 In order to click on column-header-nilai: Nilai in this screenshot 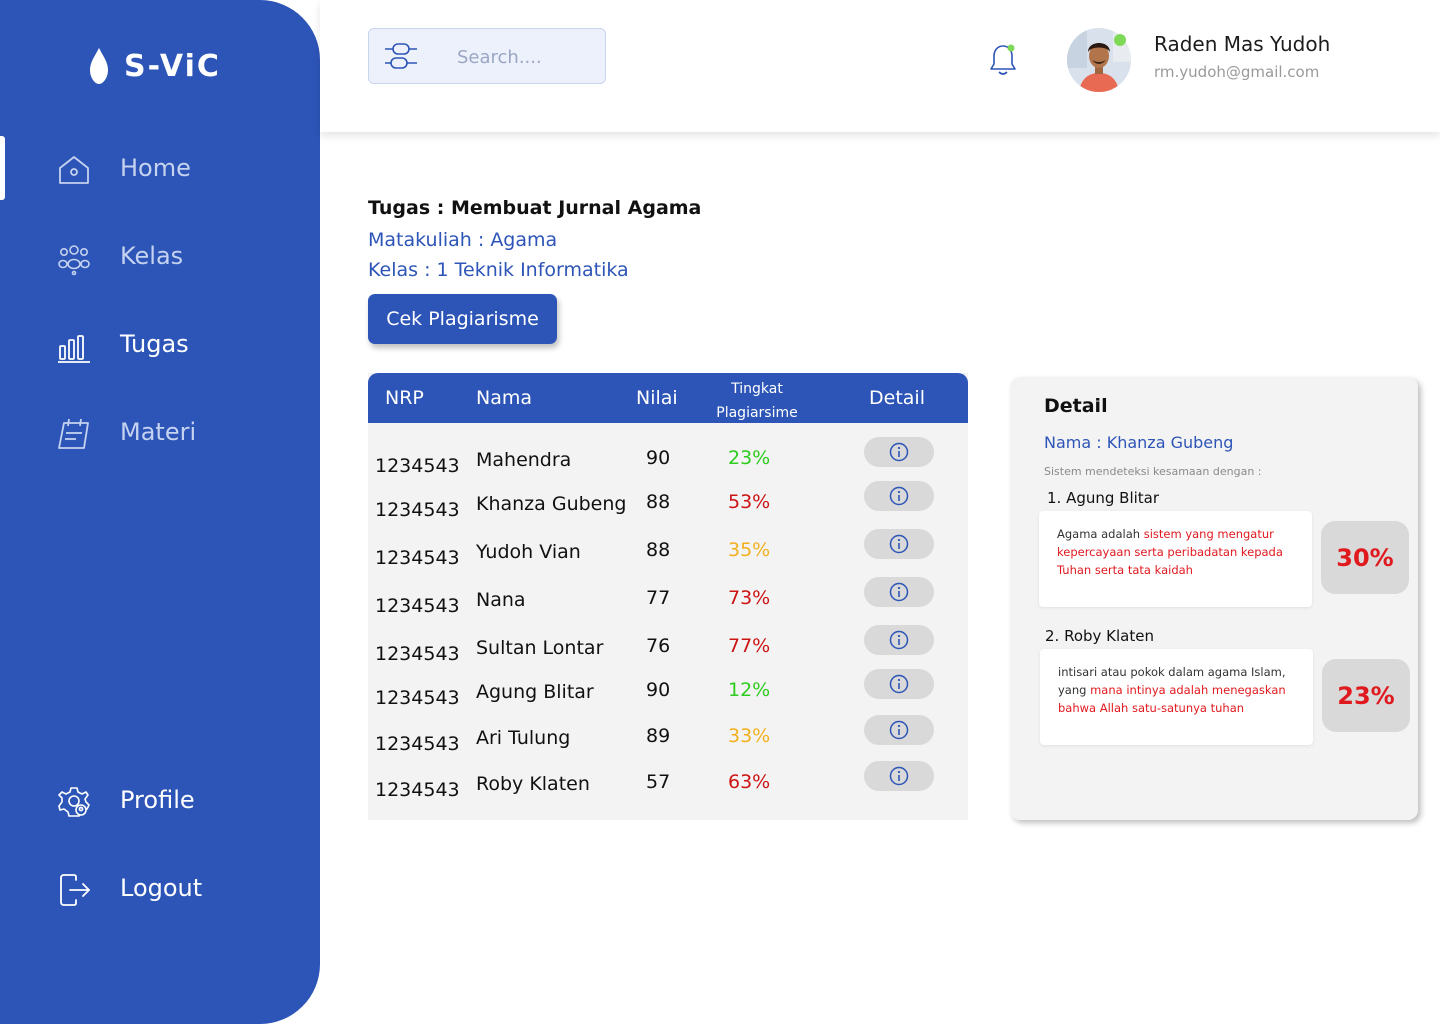, I will do `click(657, 398)`.